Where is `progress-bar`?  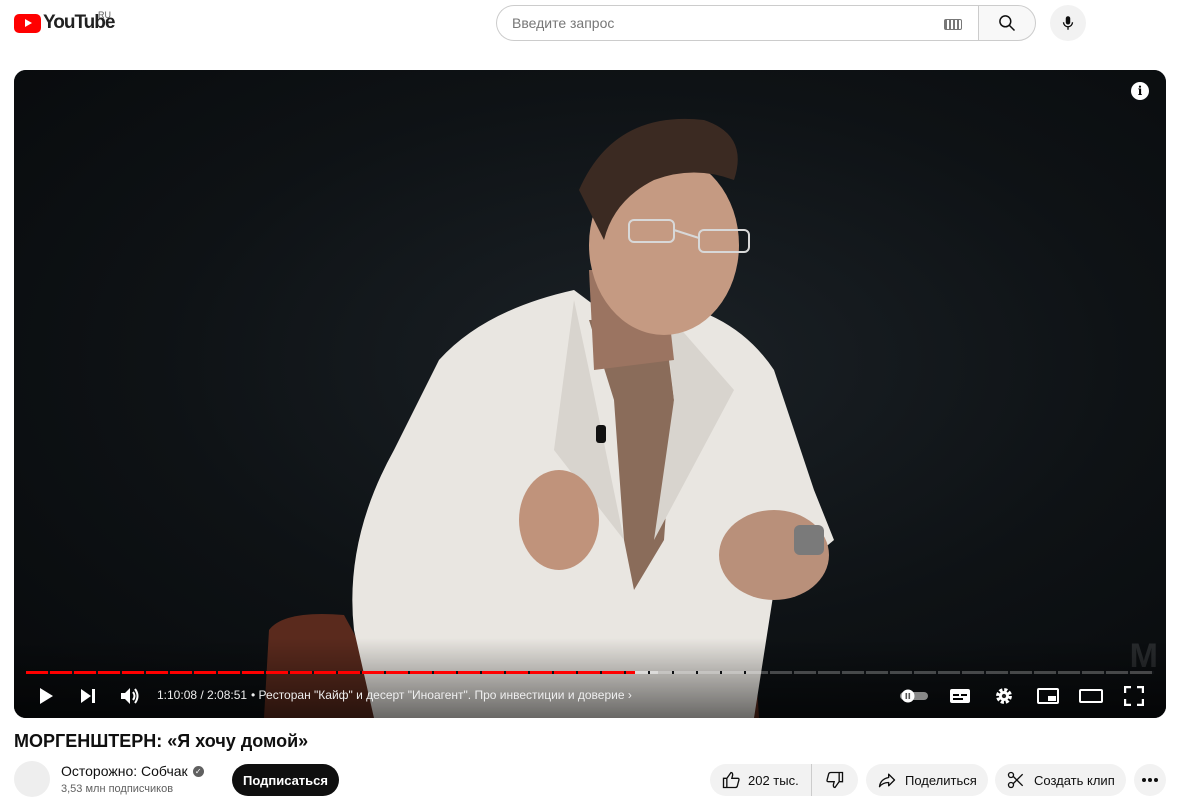 progress-bar is located at coordinates (590, 672).